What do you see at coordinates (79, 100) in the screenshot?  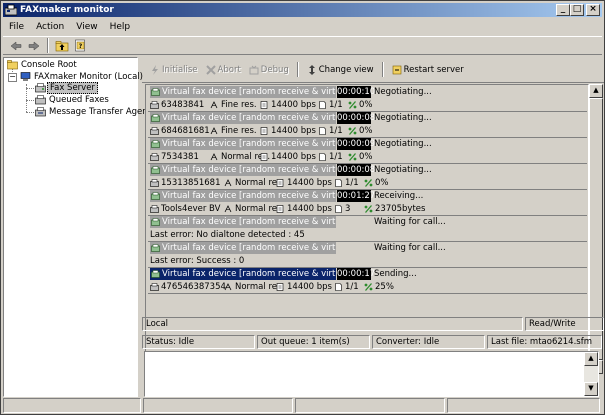 I see `tree-label: Queued Faxes` at bounding box center [79, 100].